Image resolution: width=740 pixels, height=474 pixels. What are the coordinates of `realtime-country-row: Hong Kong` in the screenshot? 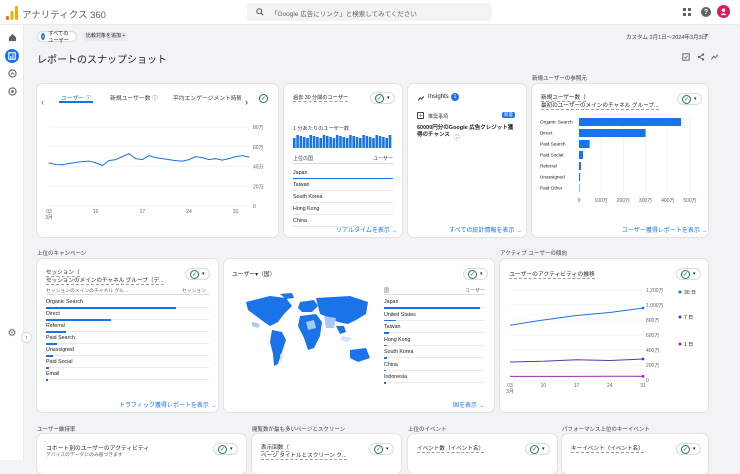 It's located at (306, 209).